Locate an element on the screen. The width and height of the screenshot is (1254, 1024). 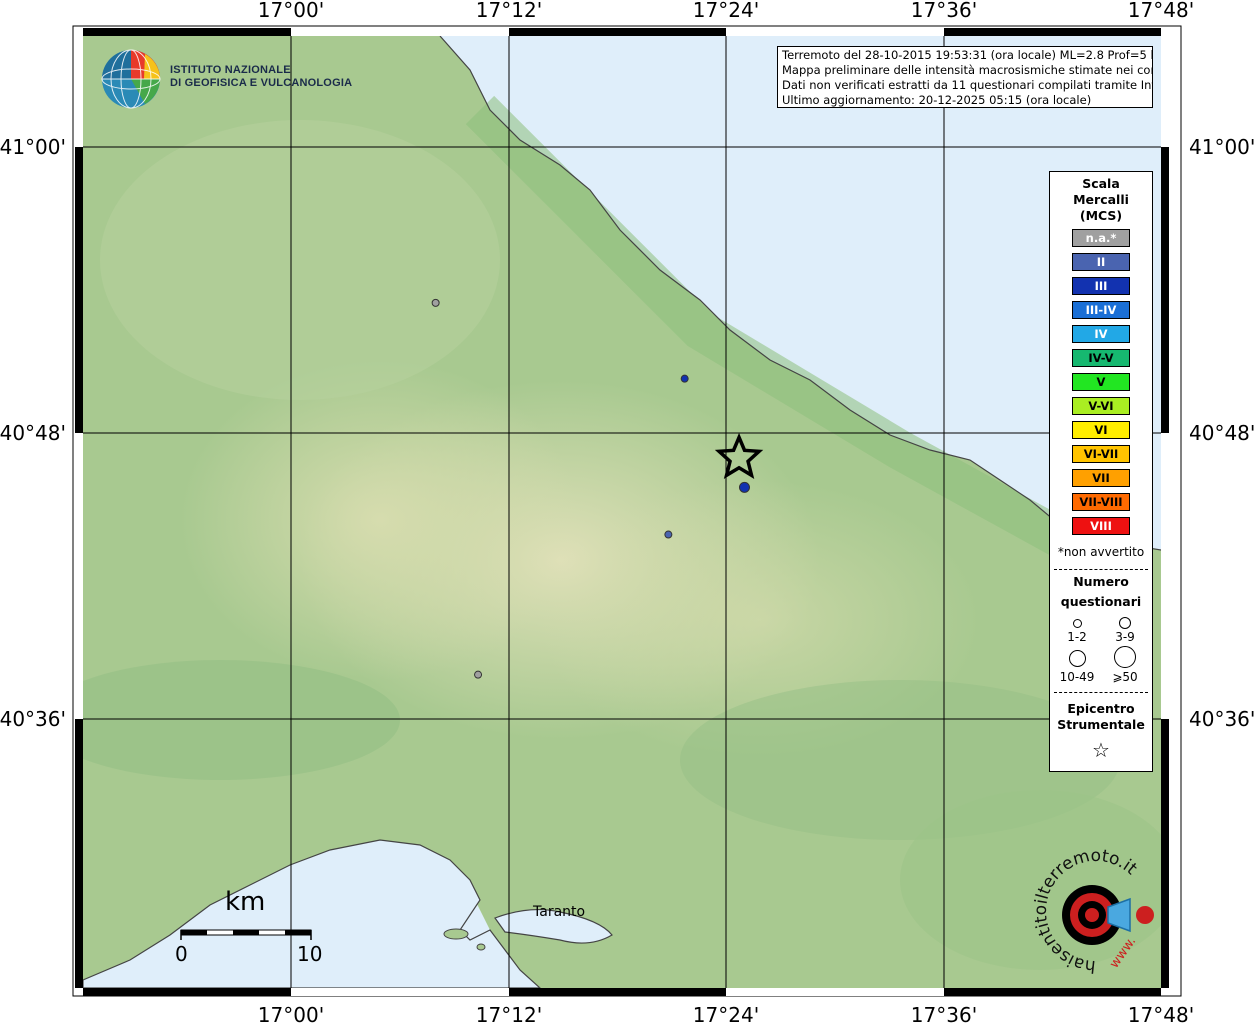
epicenter-legend-icon: ☆ is located at coordinates (1101, 750).